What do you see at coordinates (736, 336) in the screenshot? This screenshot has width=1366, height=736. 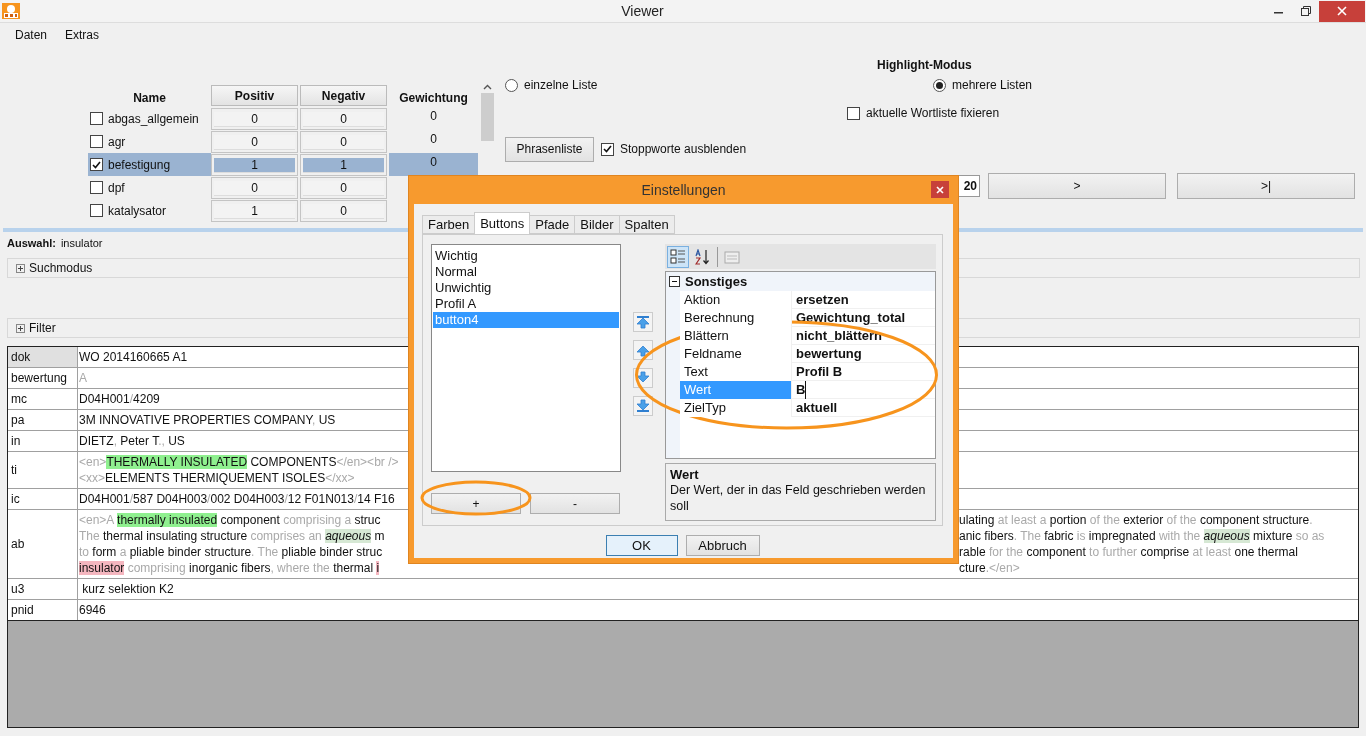 I see `property-name: Blättern` at bounding box center [736, 336].